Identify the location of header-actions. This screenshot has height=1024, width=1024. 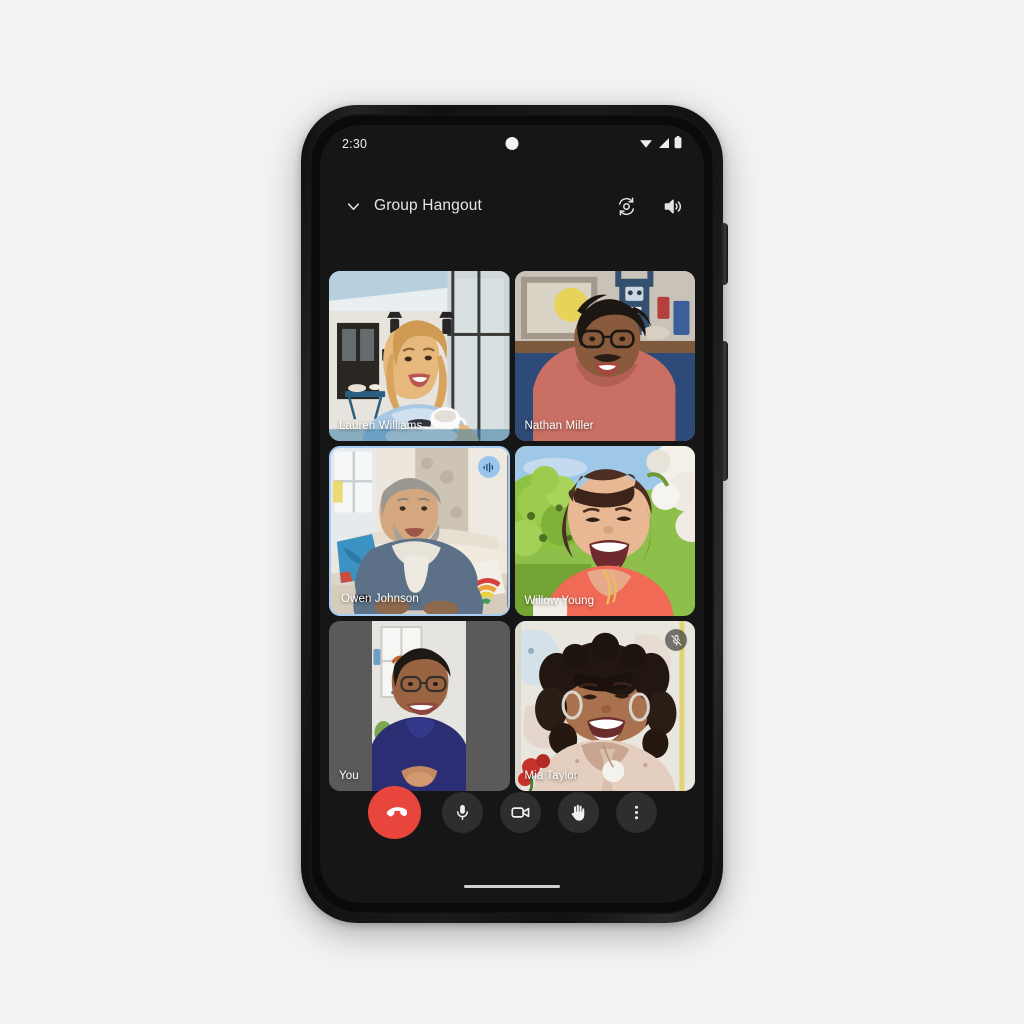
(649, 206).